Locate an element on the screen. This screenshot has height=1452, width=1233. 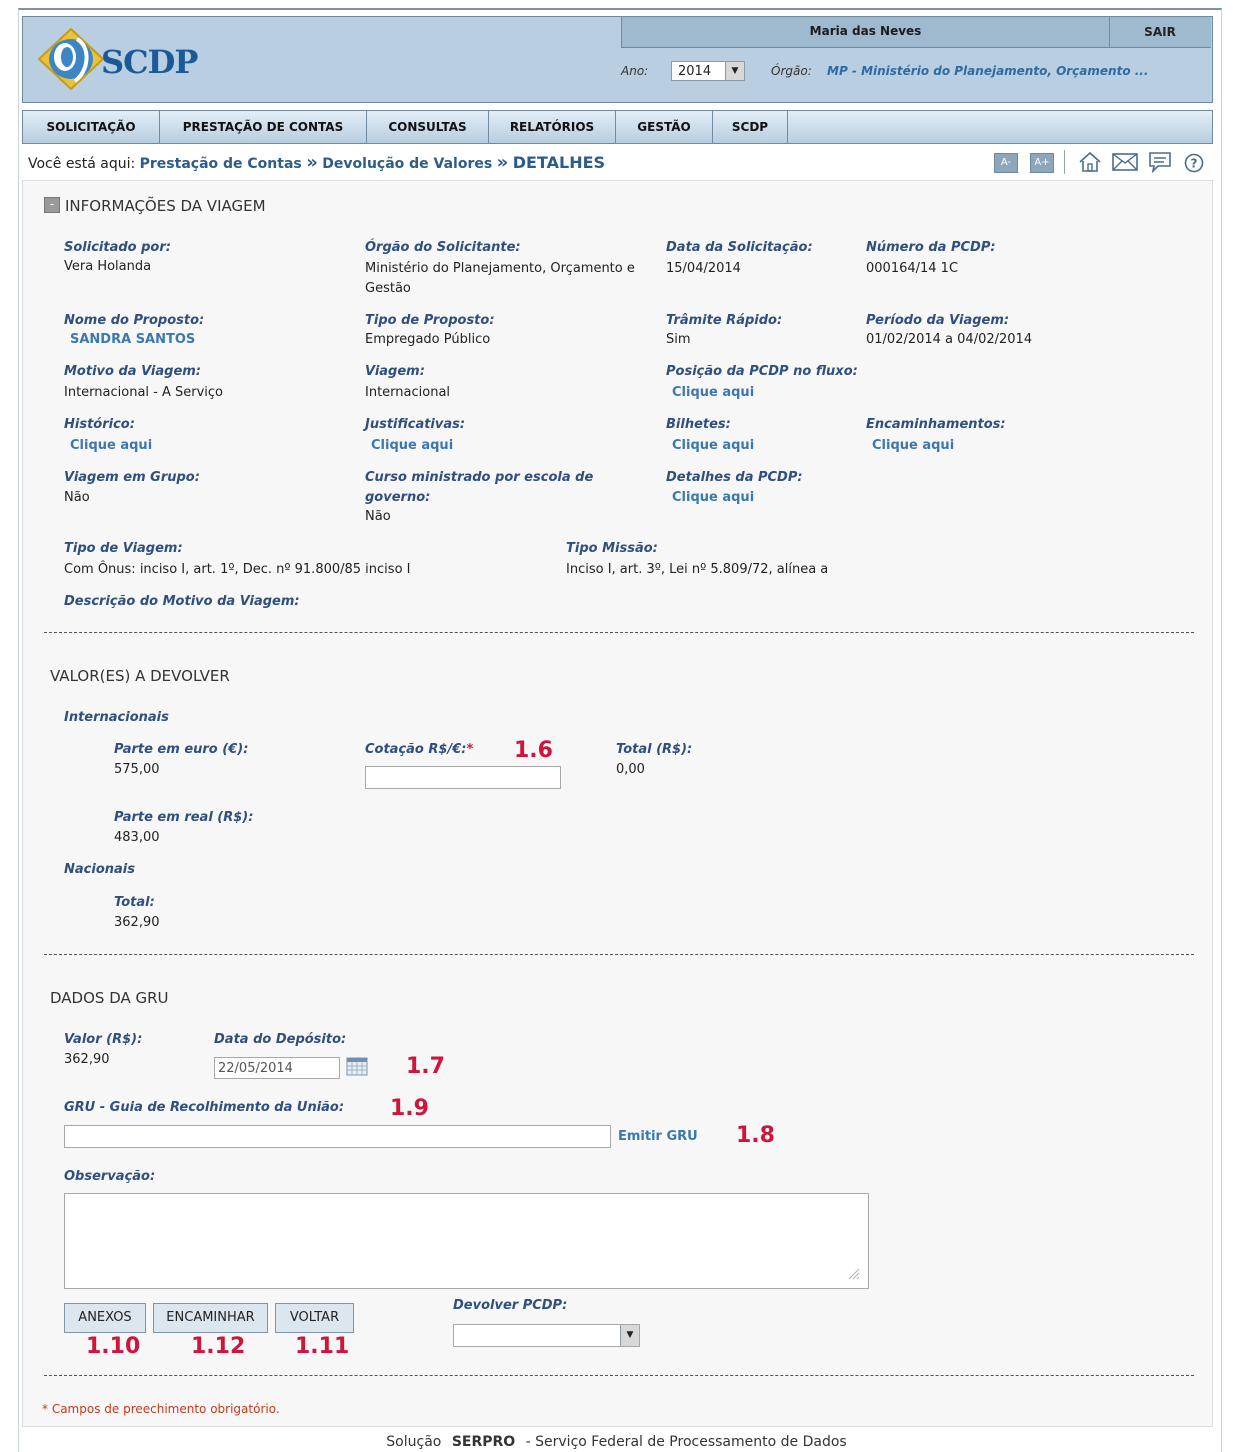
nav-item-scdp: SCDP is located at coordinates (750, 127).